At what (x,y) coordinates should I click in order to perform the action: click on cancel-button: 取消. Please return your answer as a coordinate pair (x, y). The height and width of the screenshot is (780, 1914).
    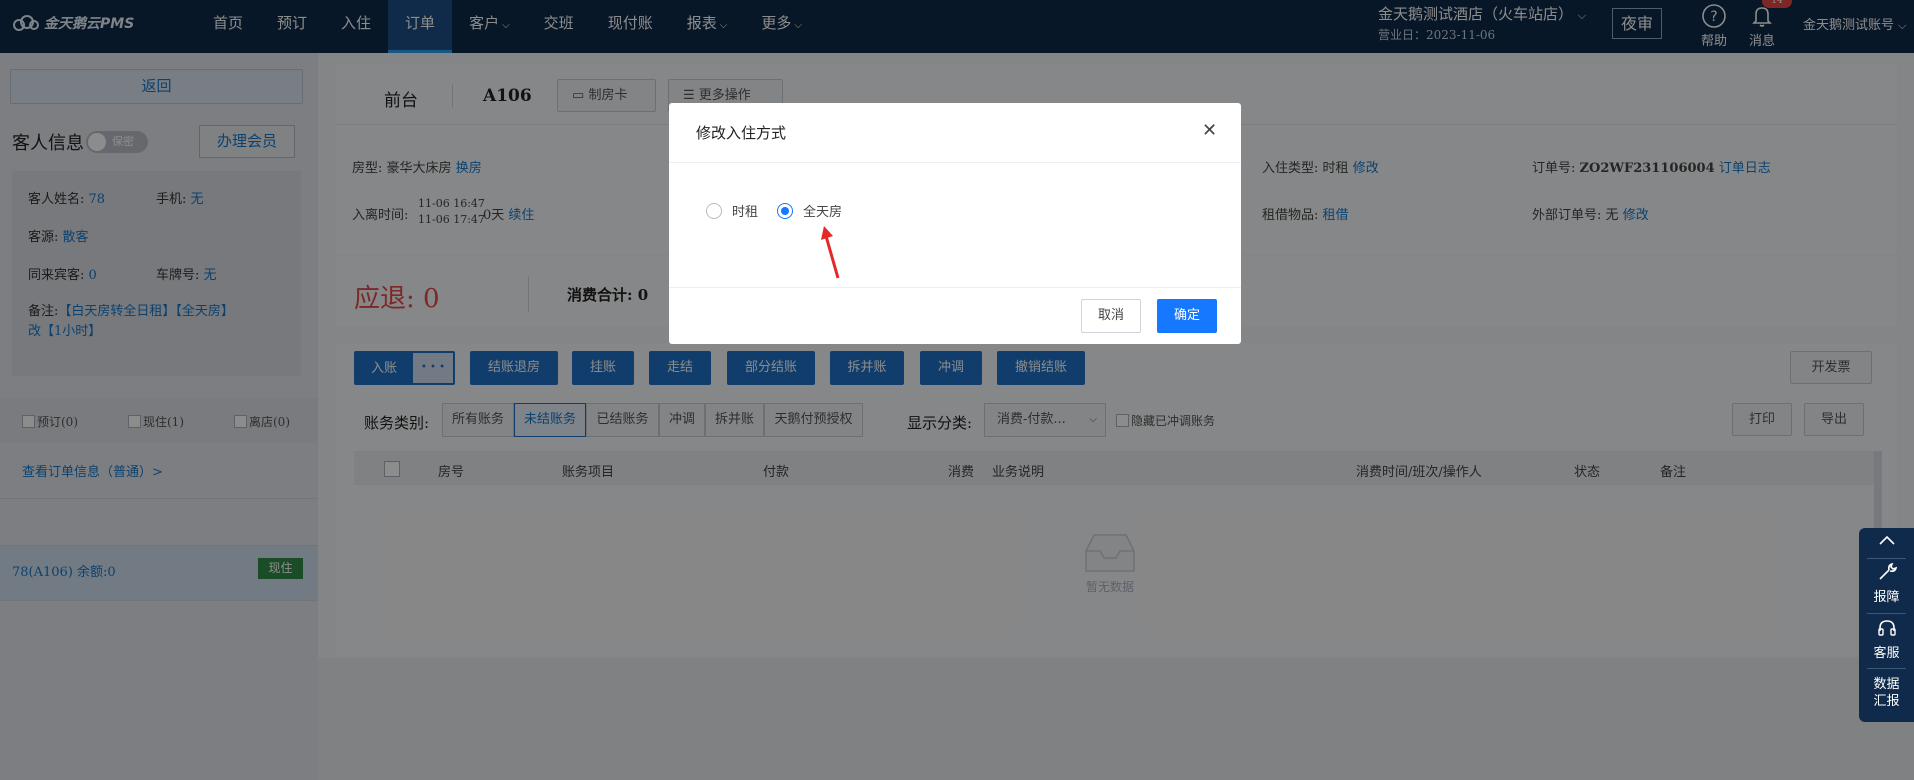
    Looking at the image, I should click on (1111, 316).